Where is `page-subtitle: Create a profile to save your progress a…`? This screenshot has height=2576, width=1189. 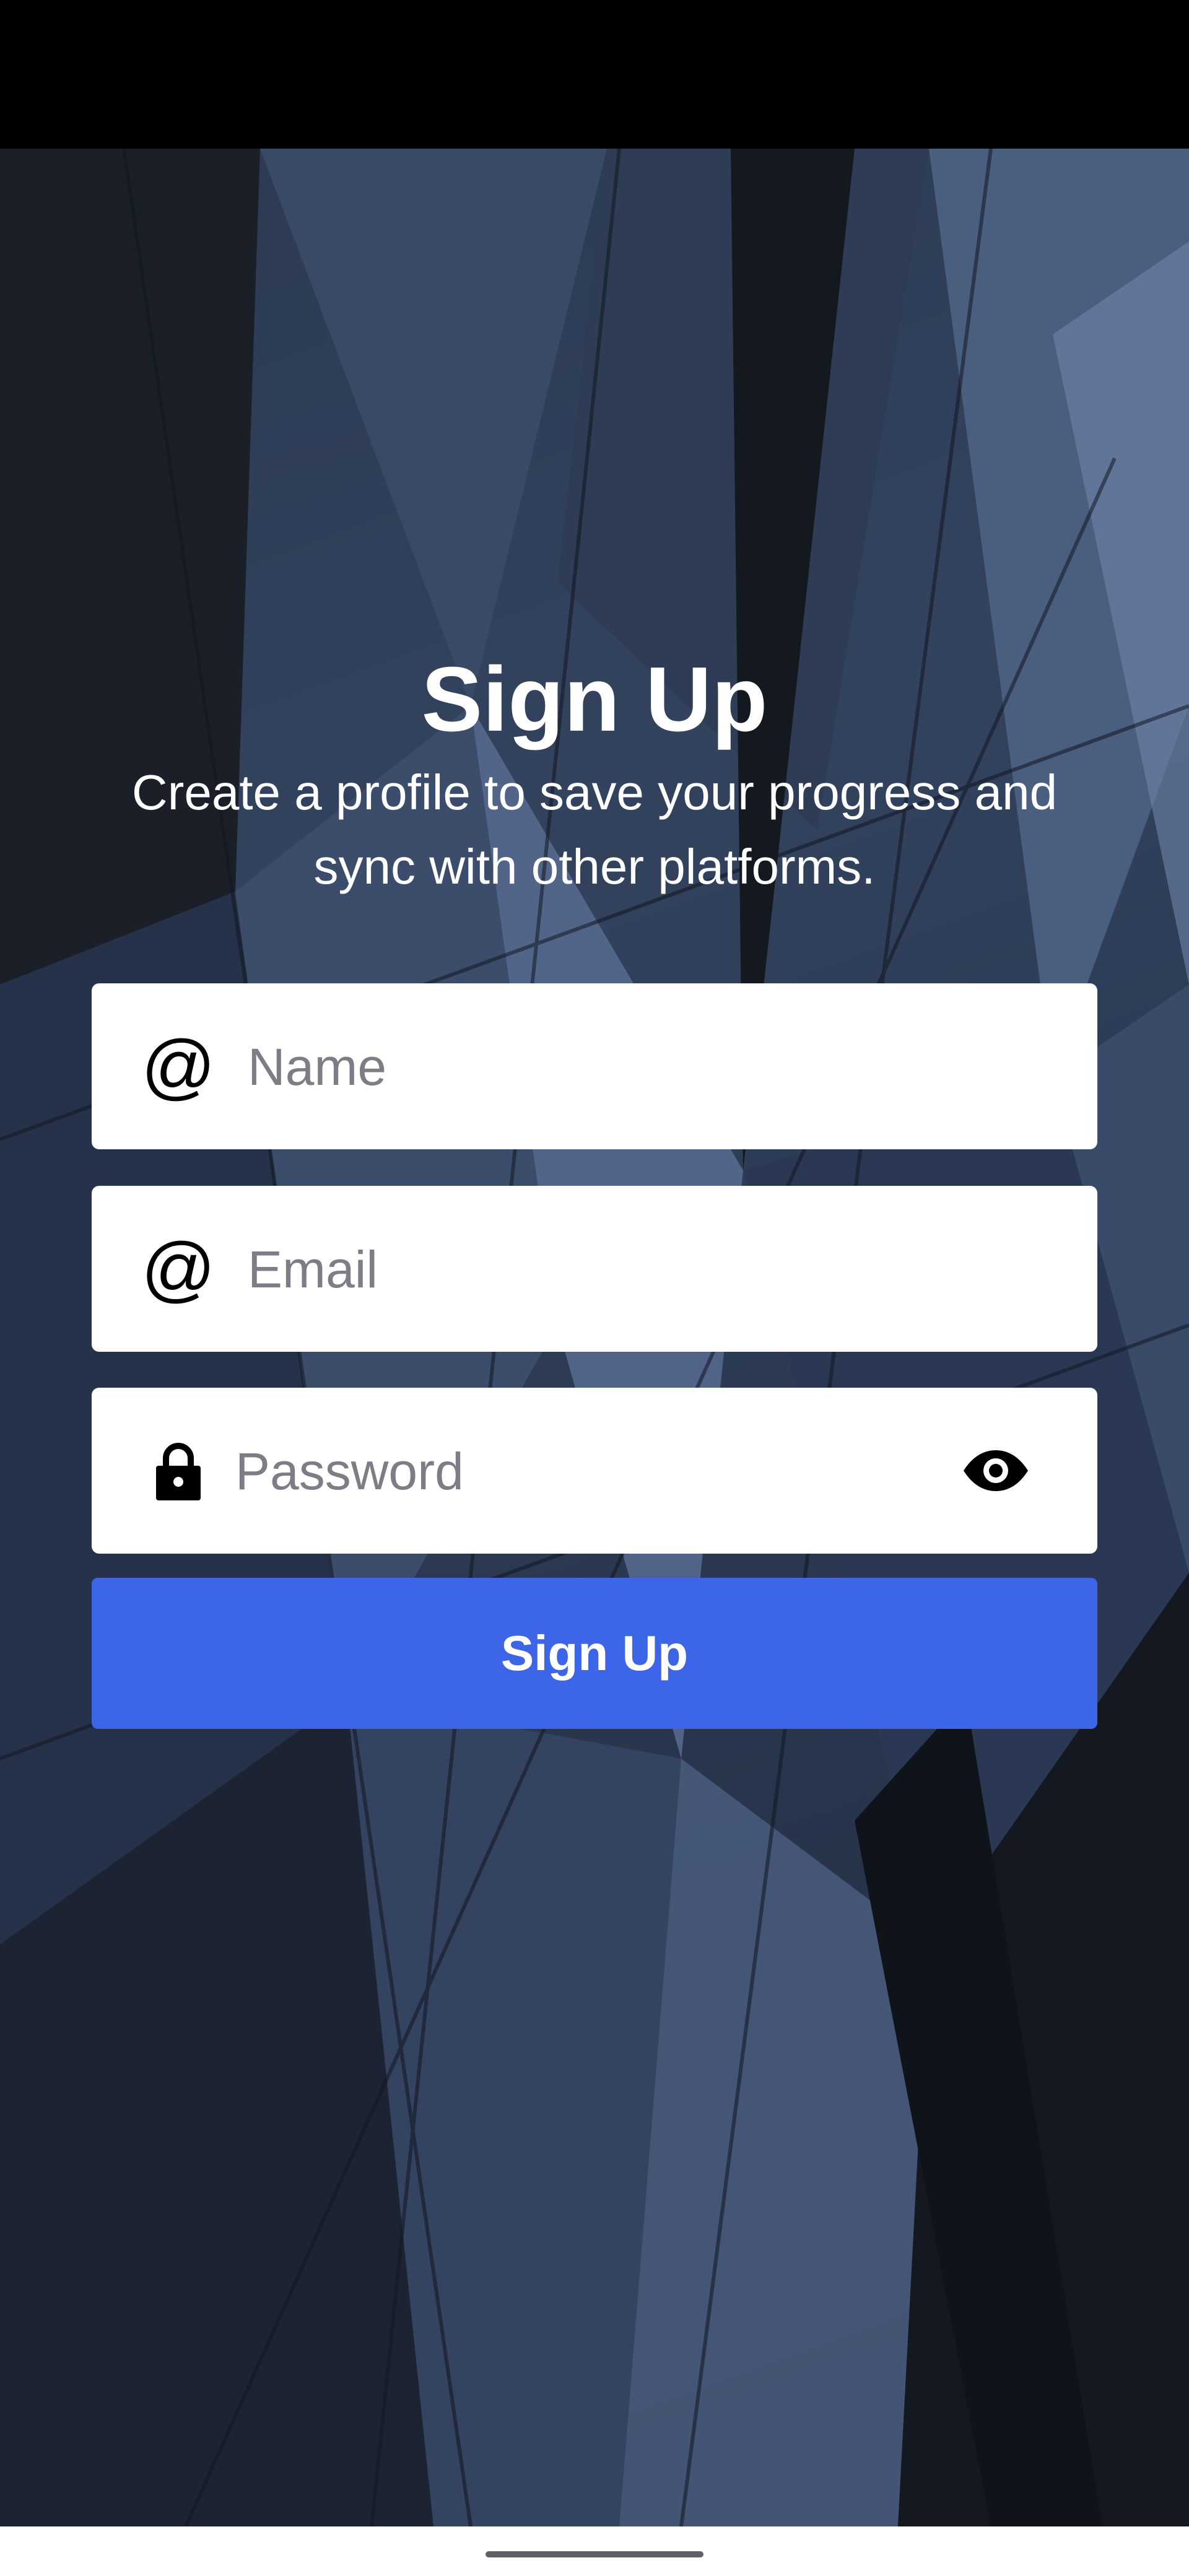 page-subtitle: Create a profile to save your progress a… is located at coordinates (594, 829).